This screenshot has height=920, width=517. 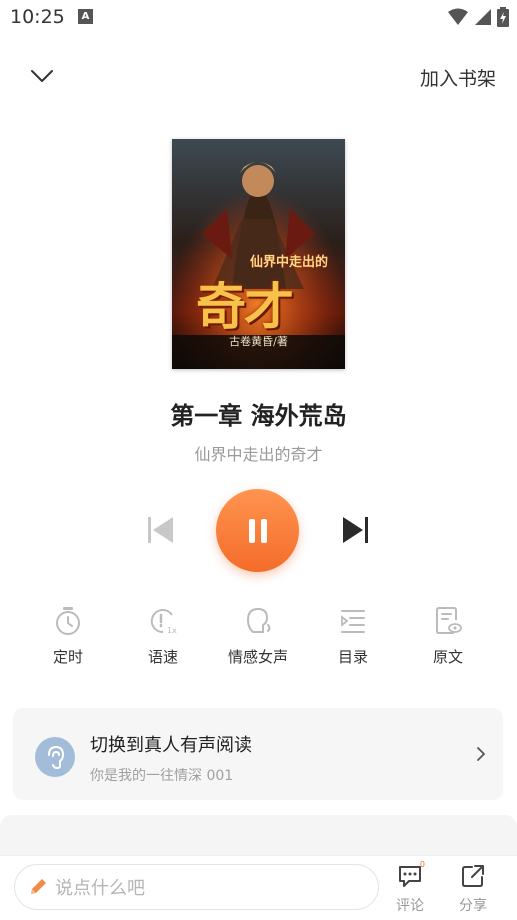 I want to click on voice-button: 情感女声, so click(x=258, y=634).